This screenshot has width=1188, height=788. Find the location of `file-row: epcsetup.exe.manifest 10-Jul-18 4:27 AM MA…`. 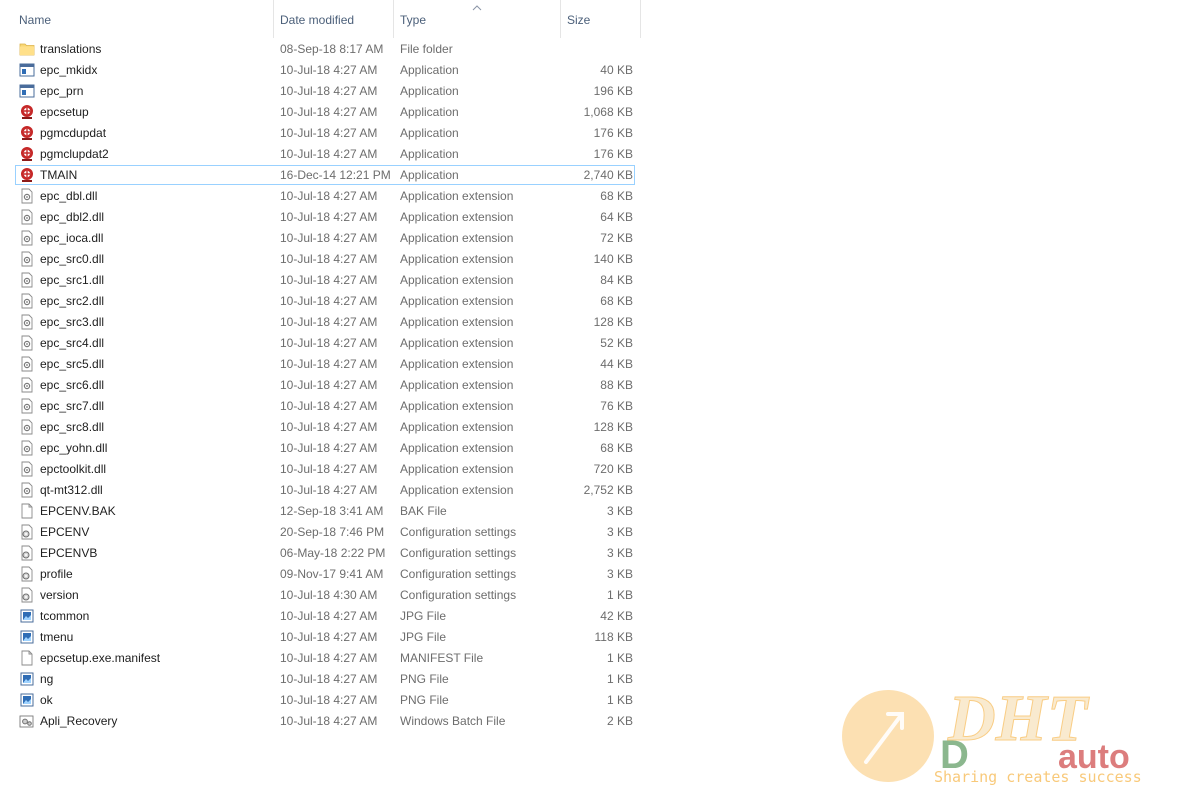

file-row: epcsetup.exe.manifest 10-Jul-18 4:27 AM MA… is located at coordinates (320, 658).